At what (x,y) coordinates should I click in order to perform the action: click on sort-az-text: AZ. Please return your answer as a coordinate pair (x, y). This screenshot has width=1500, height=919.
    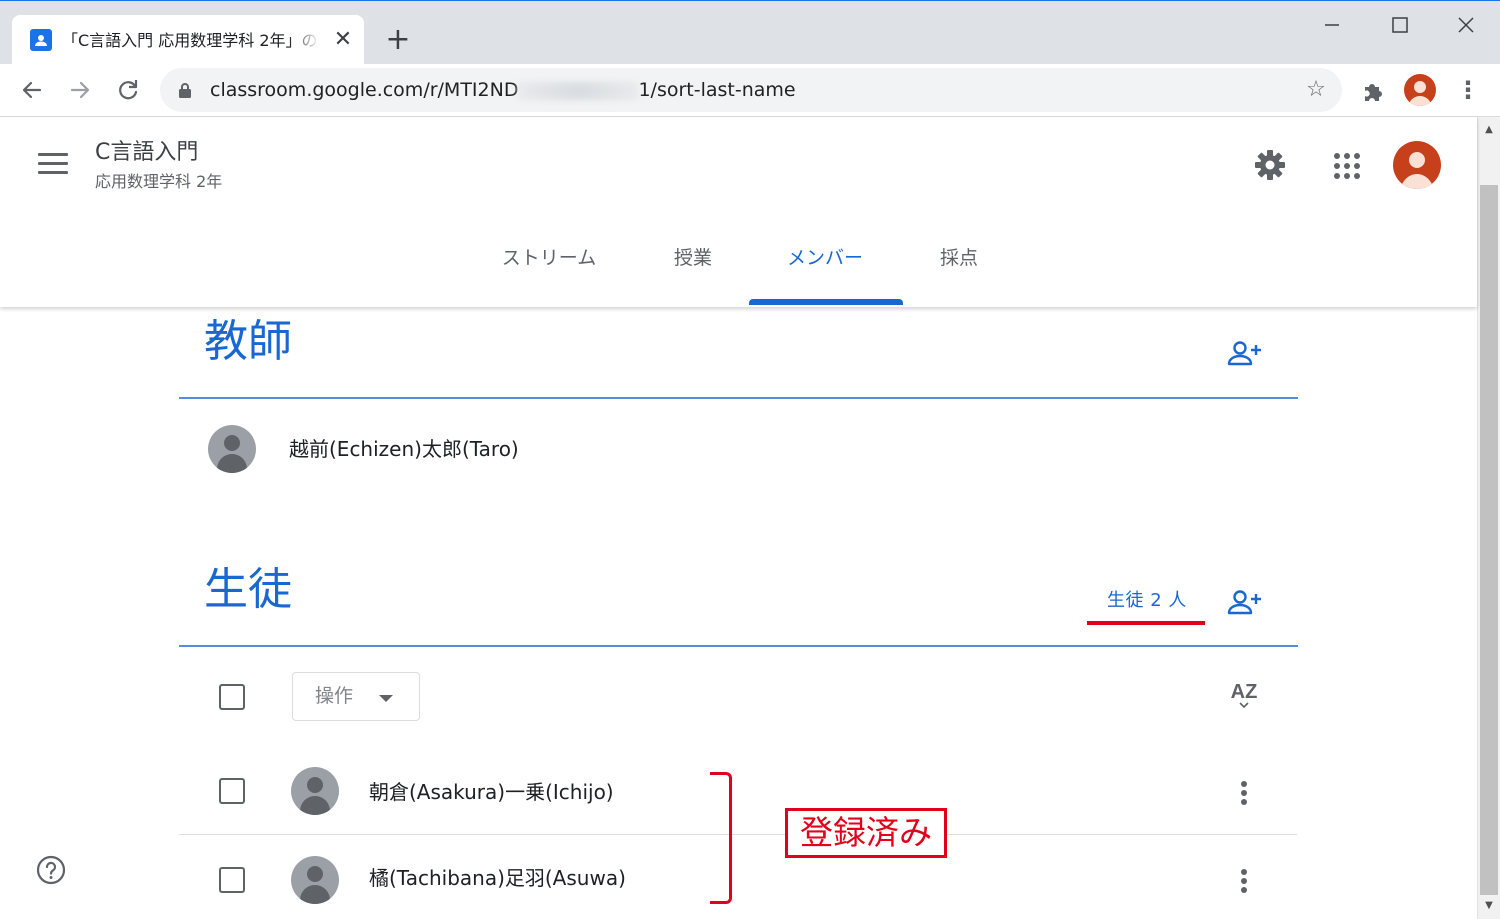
    Looking at the image, I should click on (1244, 692).